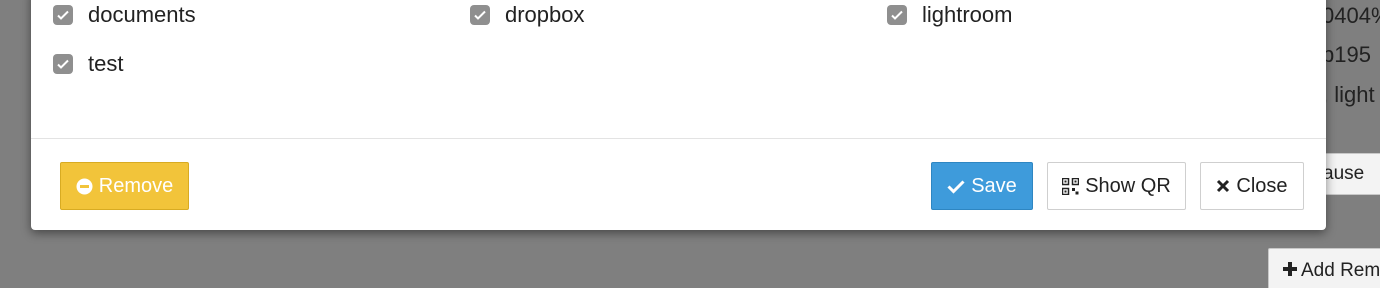  I want to click on close-button: Close, so click(1252, 186).